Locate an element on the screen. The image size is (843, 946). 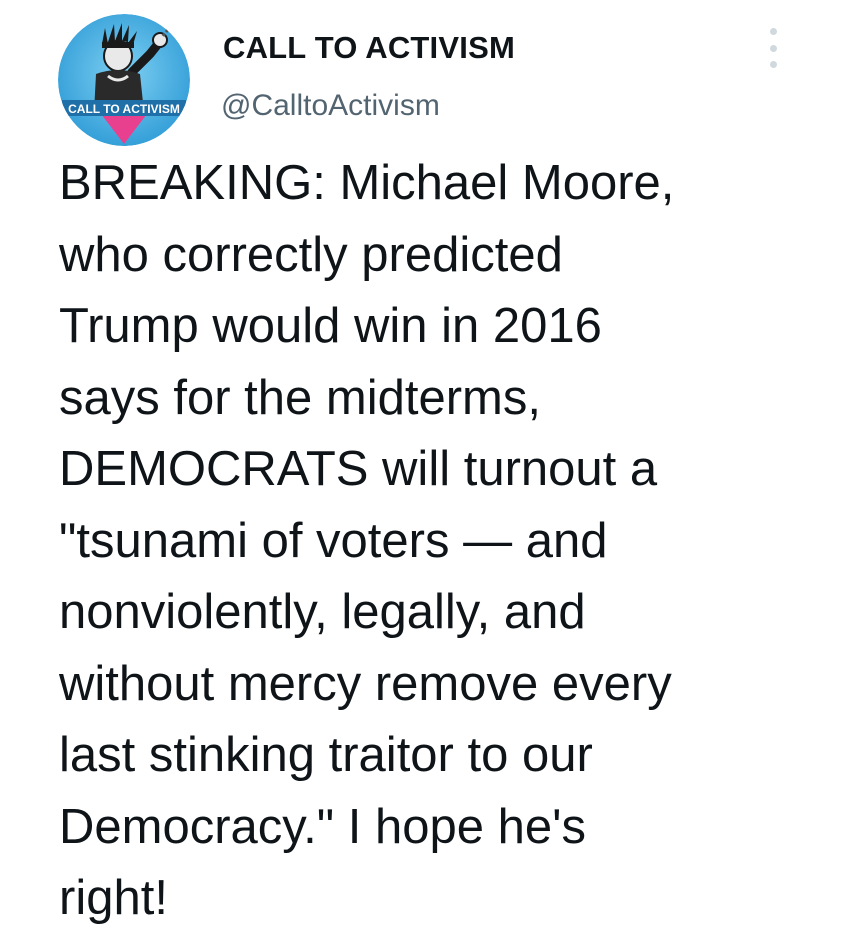
avatar-image: CALL TO ACTIVISM is located at coordinates (124, 80).